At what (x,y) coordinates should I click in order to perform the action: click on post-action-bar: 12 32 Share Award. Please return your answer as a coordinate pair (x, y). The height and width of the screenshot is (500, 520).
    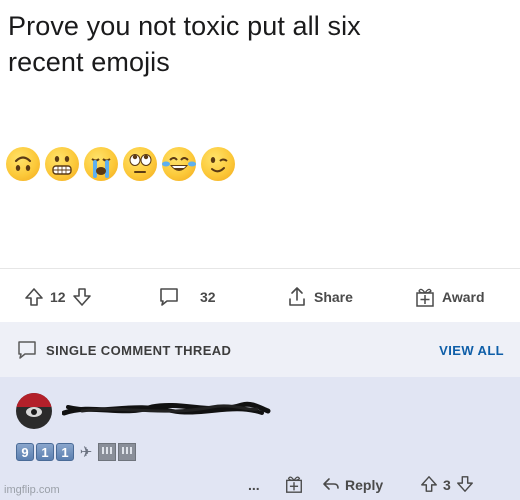
    Looking at the image, I should click on (260, 297).